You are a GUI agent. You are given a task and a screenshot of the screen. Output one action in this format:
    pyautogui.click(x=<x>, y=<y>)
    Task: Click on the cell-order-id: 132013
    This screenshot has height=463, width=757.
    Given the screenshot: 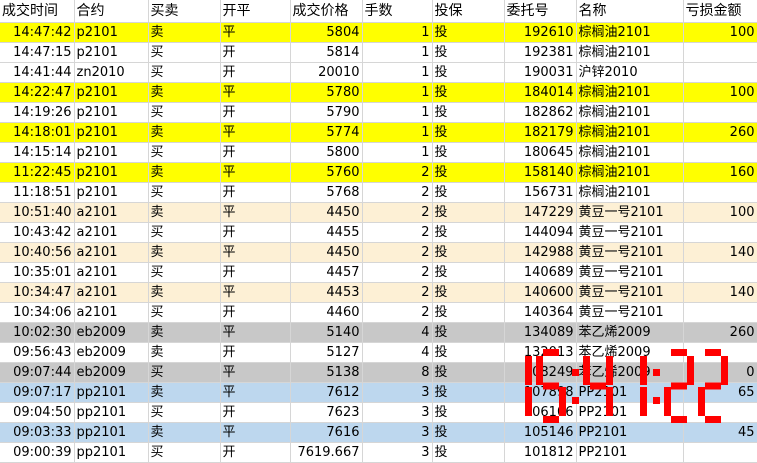 What is the action you would take?
    pyautogui.click(x=540, y=352)
    